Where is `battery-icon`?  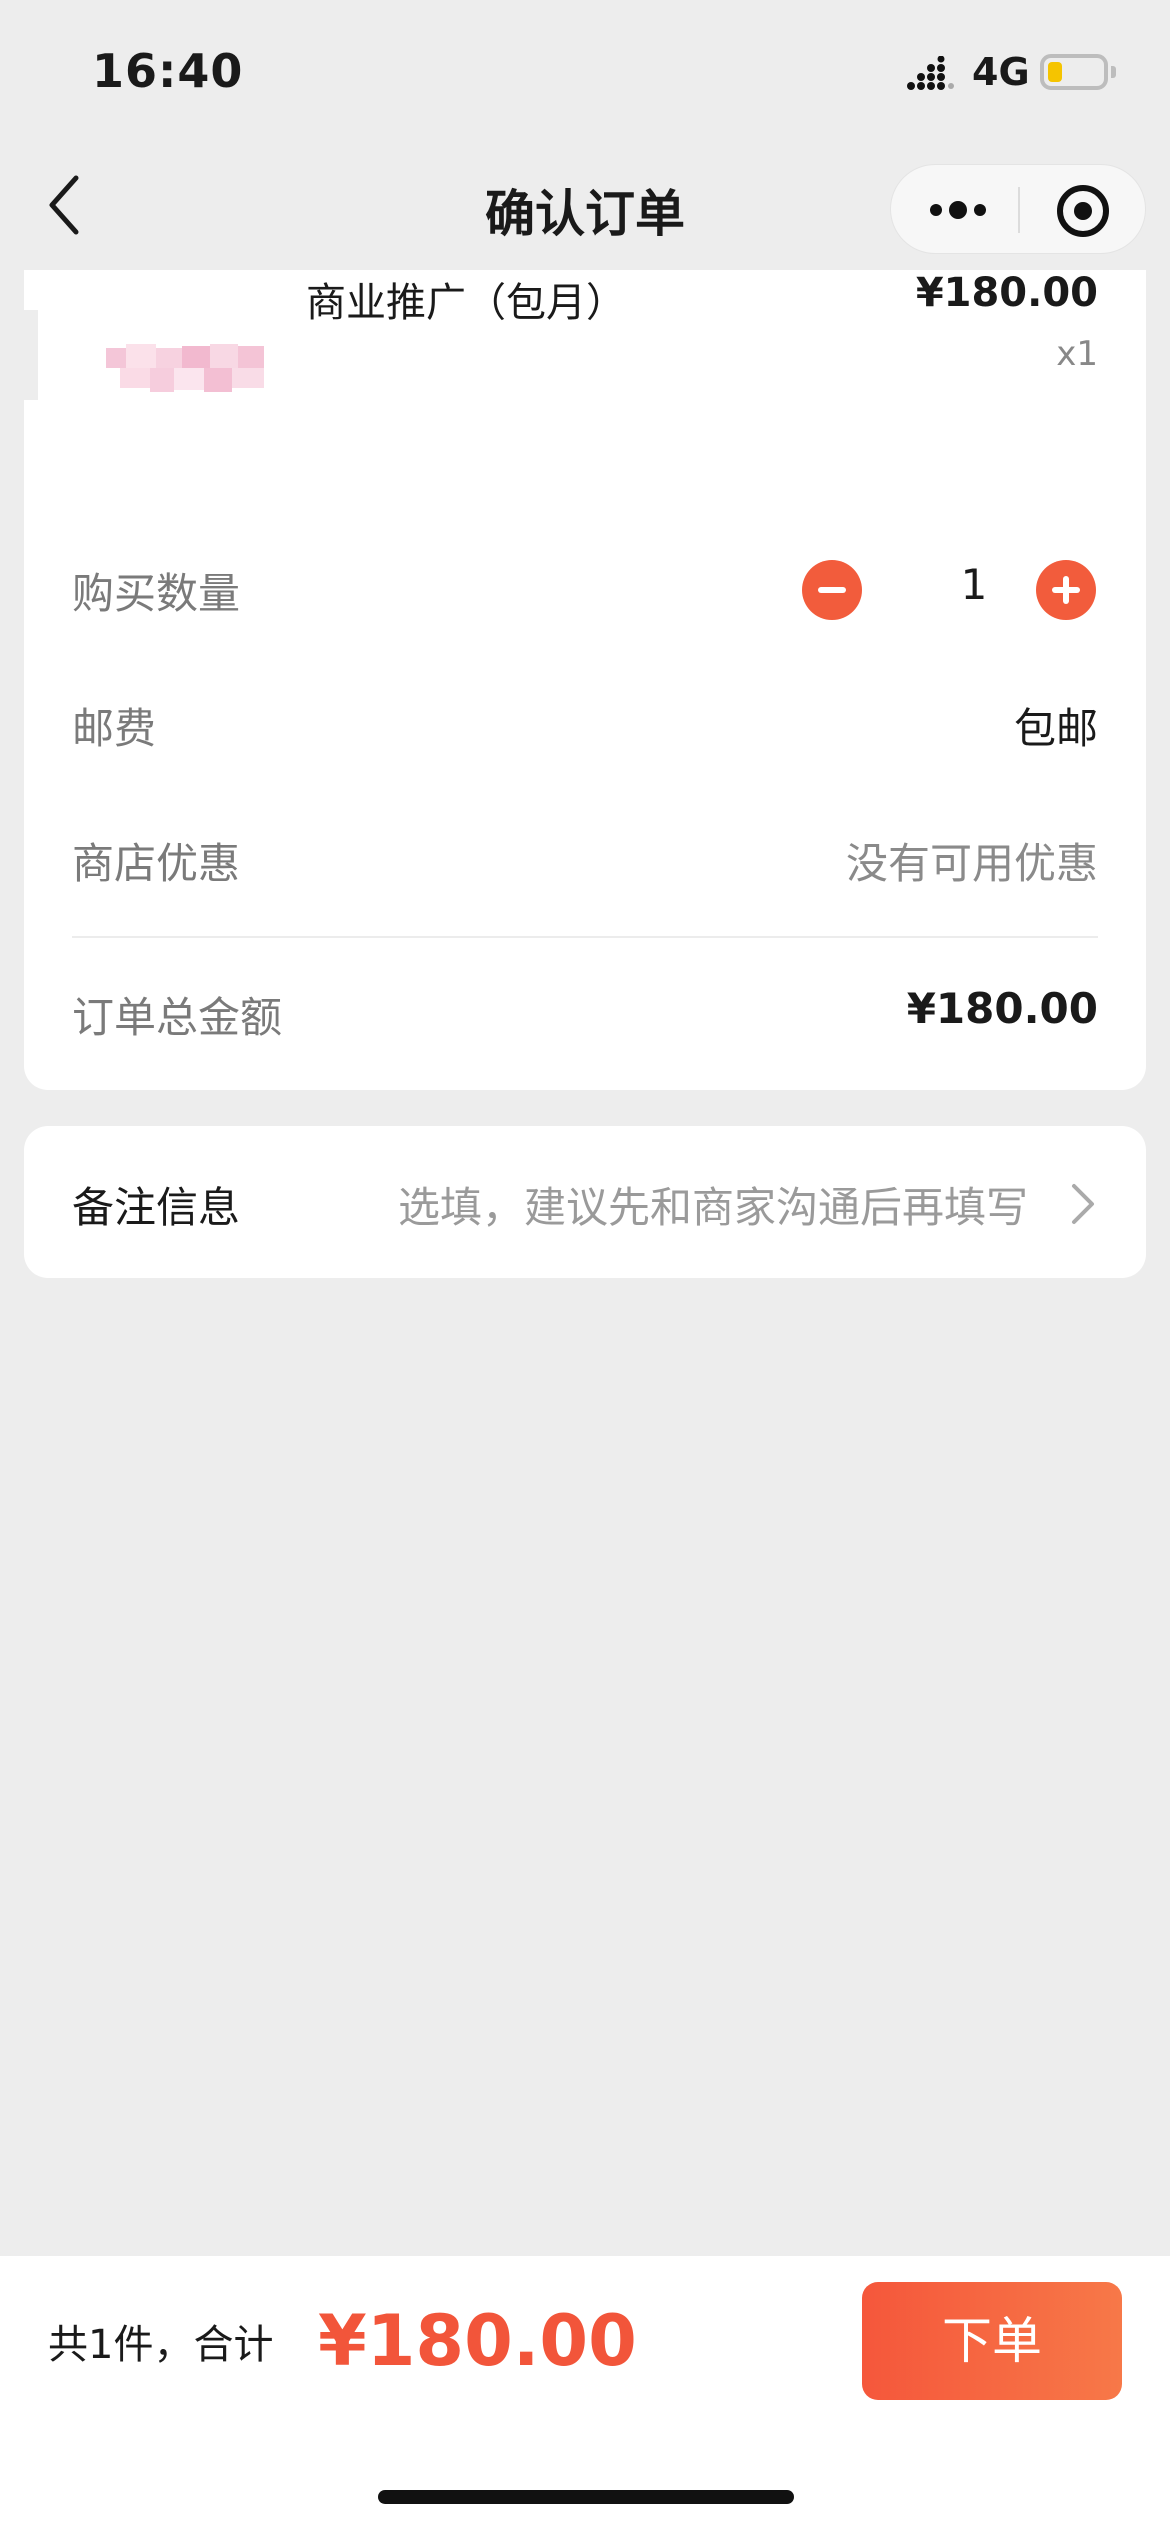
battery-icon is located at coordinates (1074, 72).